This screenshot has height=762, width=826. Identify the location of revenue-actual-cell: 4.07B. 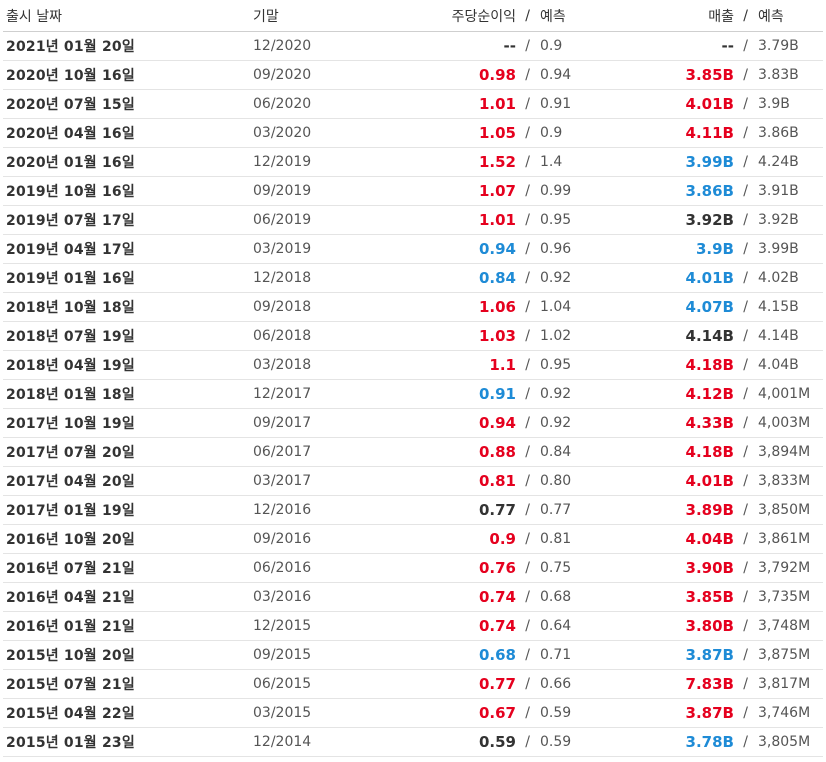
(709, 307).